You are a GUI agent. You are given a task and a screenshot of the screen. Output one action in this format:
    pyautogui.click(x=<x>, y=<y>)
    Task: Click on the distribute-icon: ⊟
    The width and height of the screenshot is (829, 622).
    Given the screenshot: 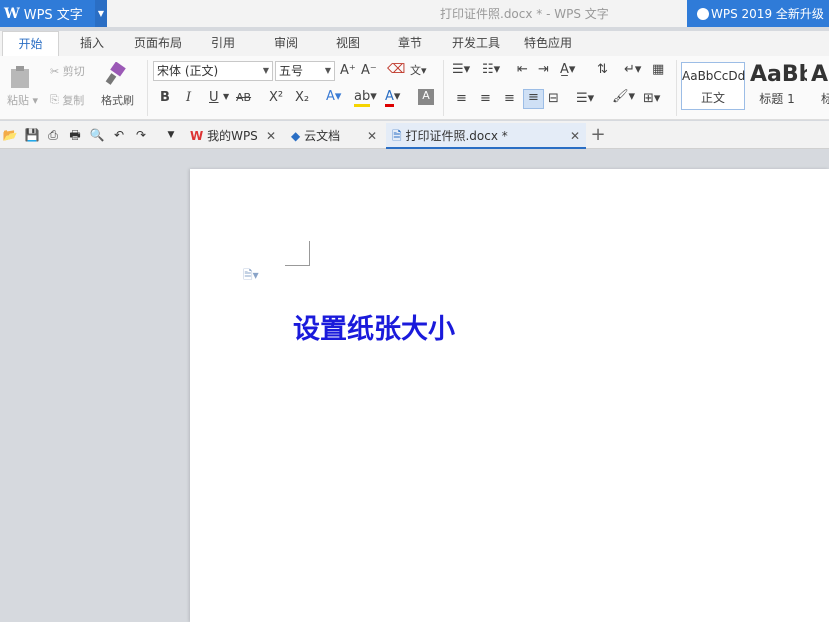 What is the action you would take?
    pyautogui.click(x=553, y=98)
    